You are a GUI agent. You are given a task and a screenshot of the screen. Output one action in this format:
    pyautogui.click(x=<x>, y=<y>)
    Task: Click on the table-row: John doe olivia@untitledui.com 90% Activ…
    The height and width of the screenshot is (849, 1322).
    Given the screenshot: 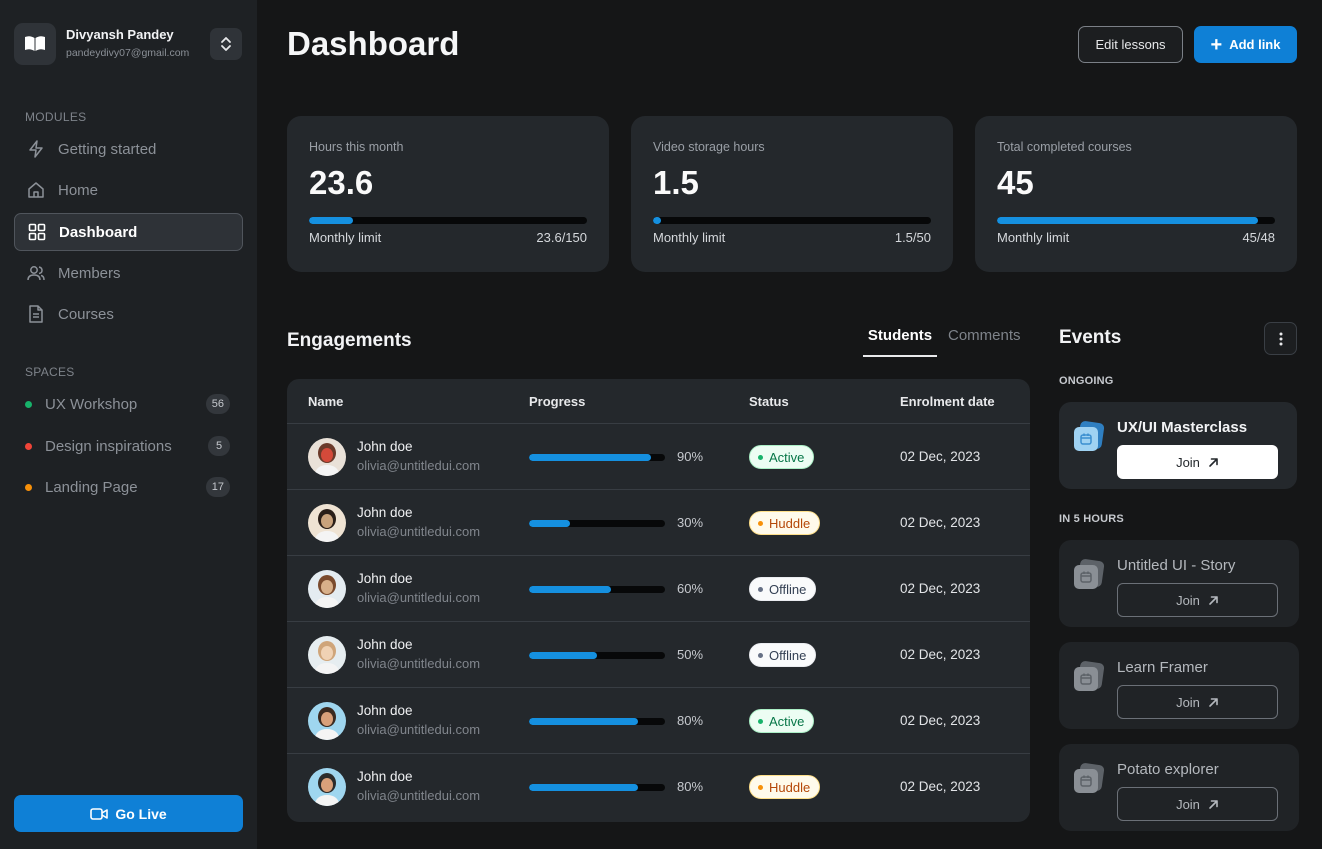 What is the action you would take?
    pyautogui.click(x=658, y=457)
    